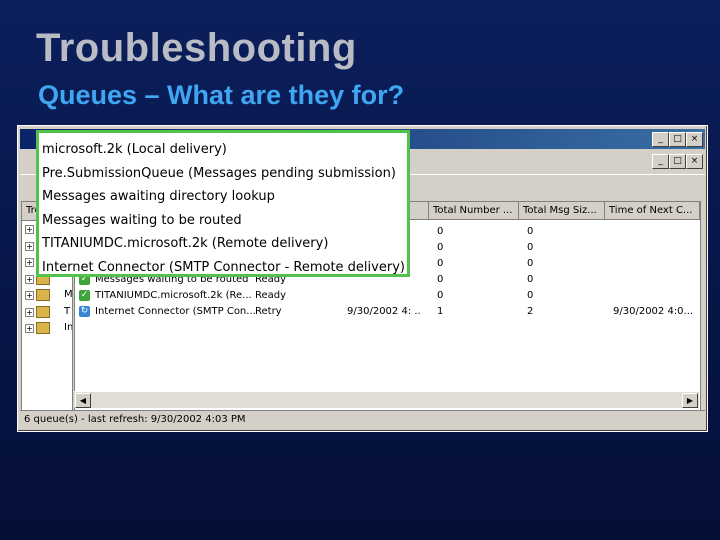  Describe the element at coordinates (694, 161) in the screenshot. I see `child-close-button: ×` at that location.